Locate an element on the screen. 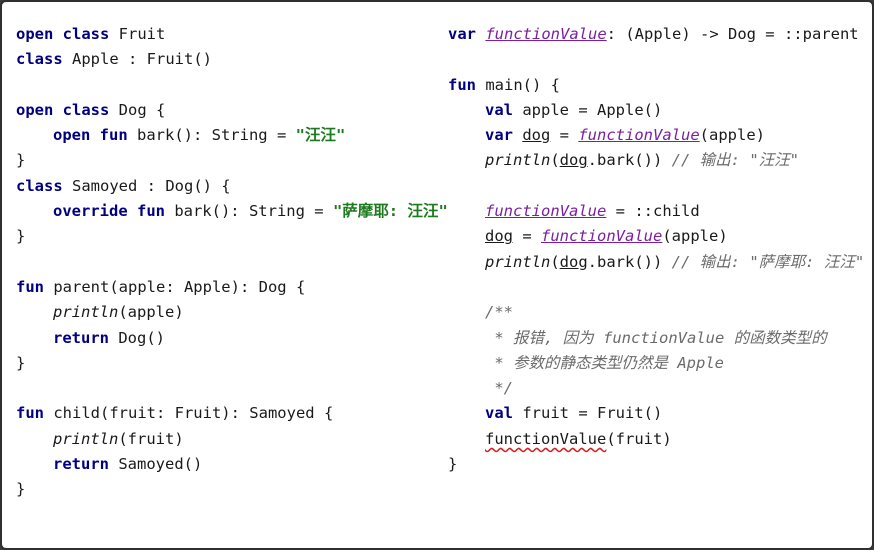  right-code-line: val fruit = Fruit() is located at coordinates (656, 413).